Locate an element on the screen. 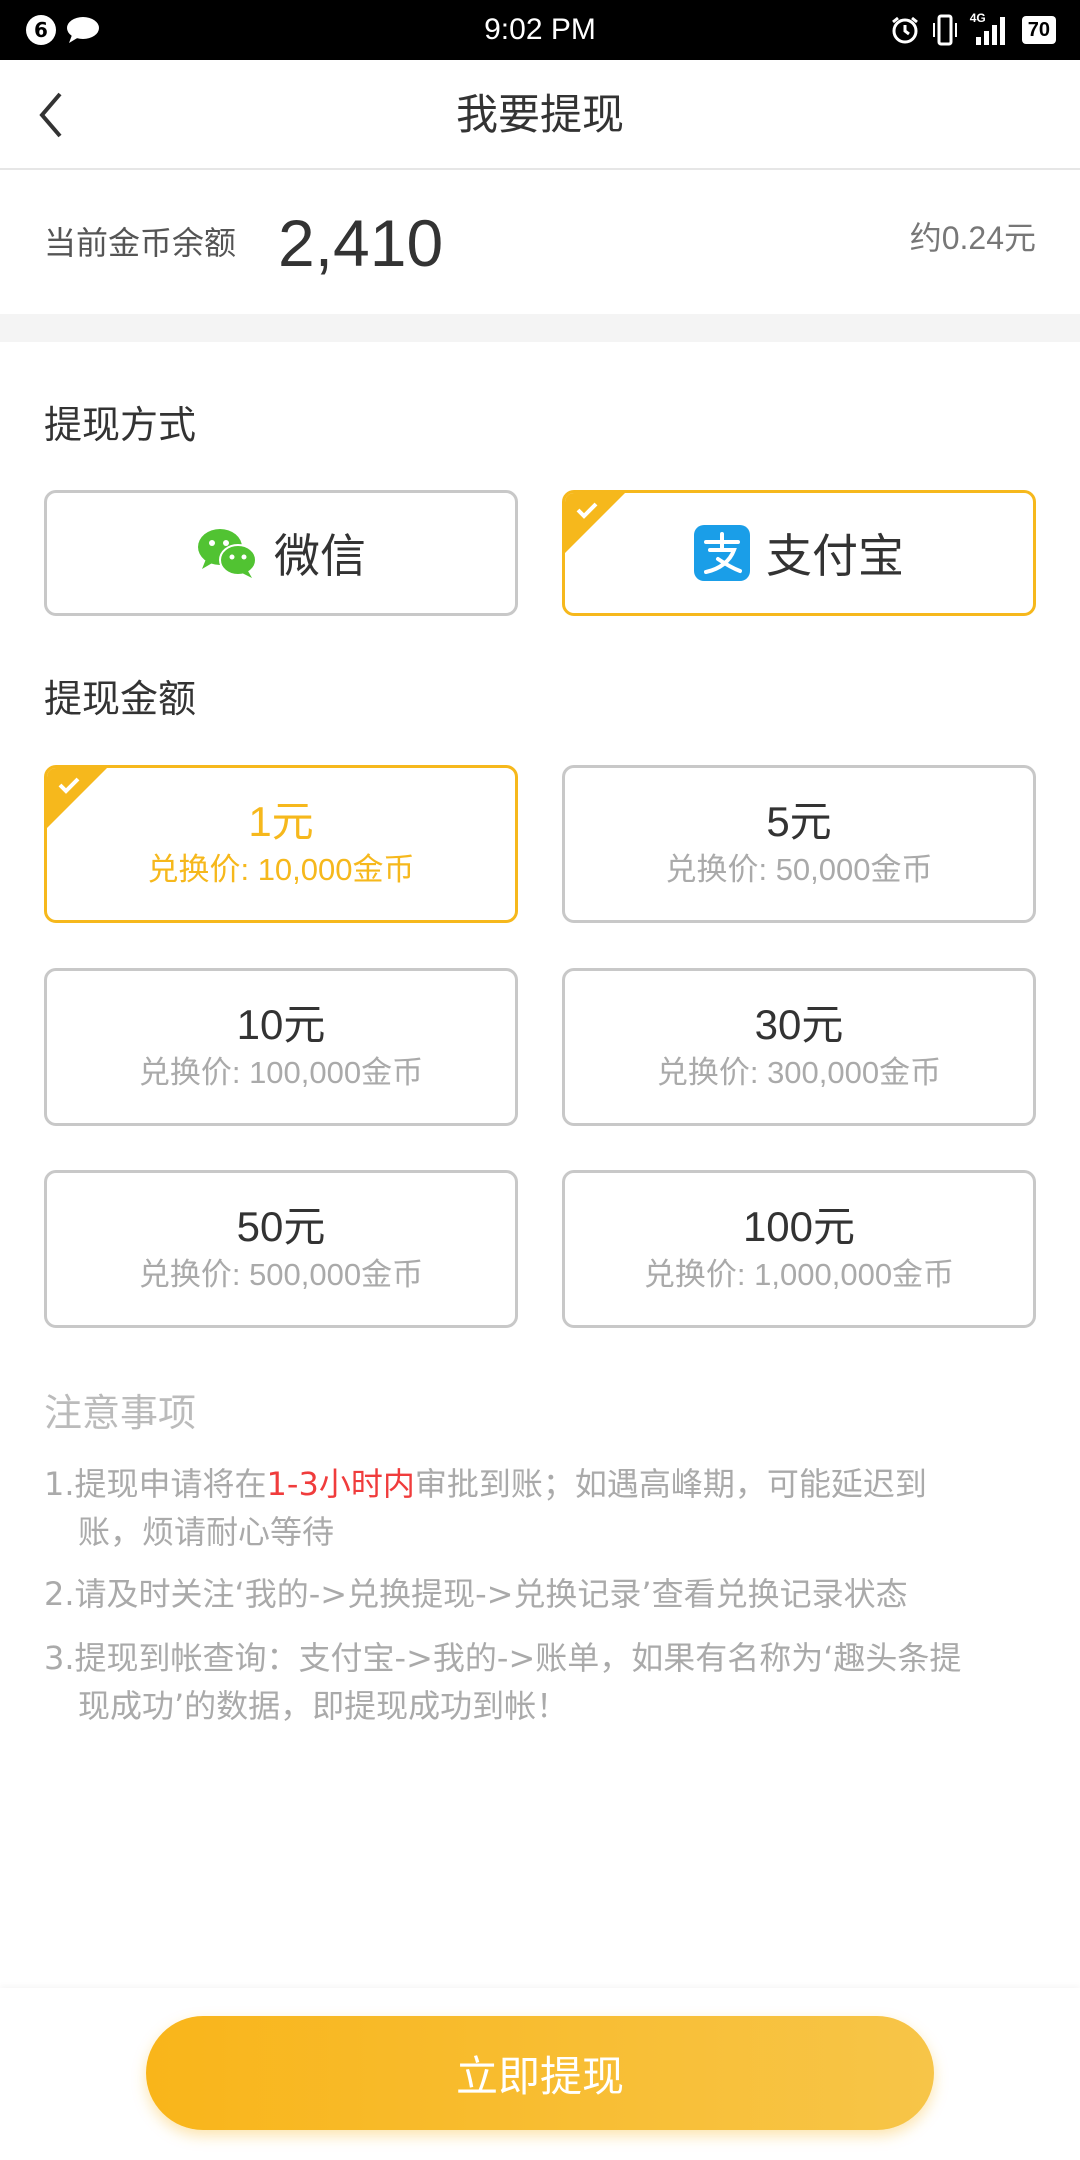 This screenshot has height=2160, width=1080. balance-approx: 约0.24元 is located at coordinates (972, 238).